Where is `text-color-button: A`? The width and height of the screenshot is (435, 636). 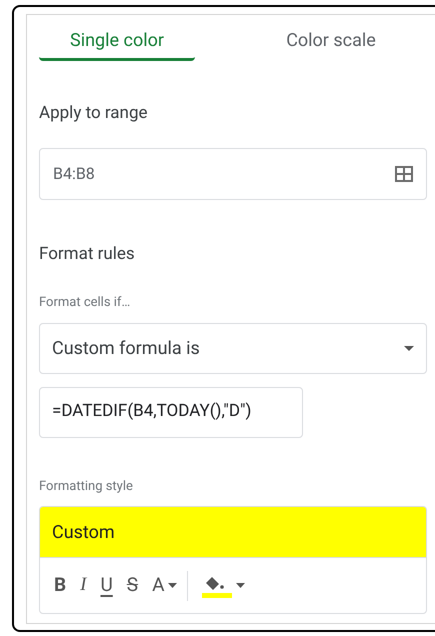 text-color-button: A is located at coordinates (170, 585).